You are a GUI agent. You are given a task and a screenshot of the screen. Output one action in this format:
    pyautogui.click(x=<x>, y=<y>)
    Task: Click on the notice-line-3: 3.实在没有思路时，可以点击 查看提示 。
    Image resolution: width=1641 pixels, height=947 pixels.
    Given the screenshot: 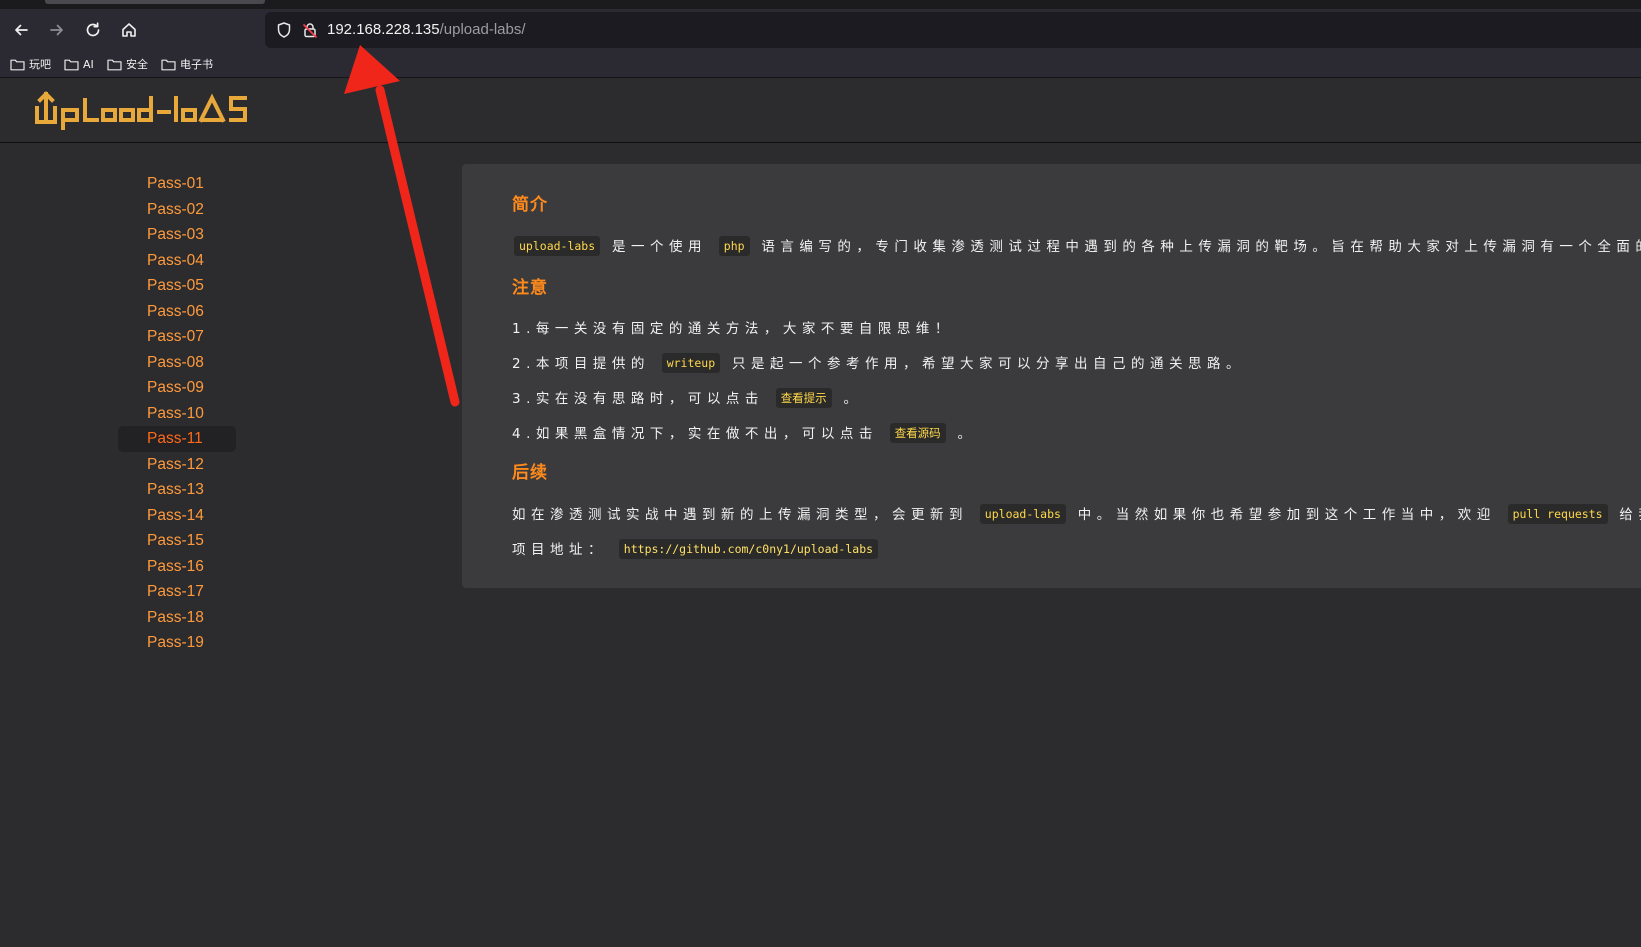 What is the action you would take?
    pyautogui.click(x=687, y=399)
    